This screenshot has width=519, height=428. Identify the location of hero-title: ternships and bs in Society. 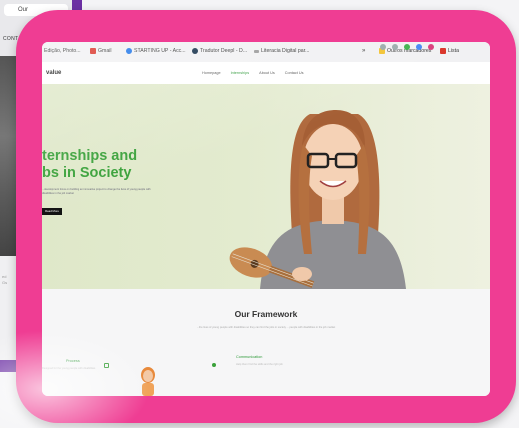
(89, 165).